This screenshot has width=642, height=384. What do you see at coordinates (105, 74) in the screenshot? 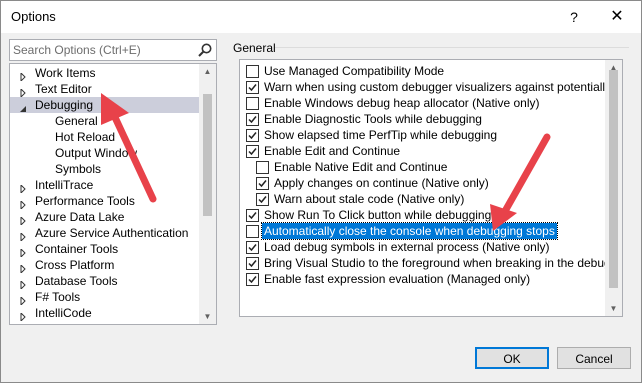
I see `tree-item: Work Items` at bounding box center [105, 74].